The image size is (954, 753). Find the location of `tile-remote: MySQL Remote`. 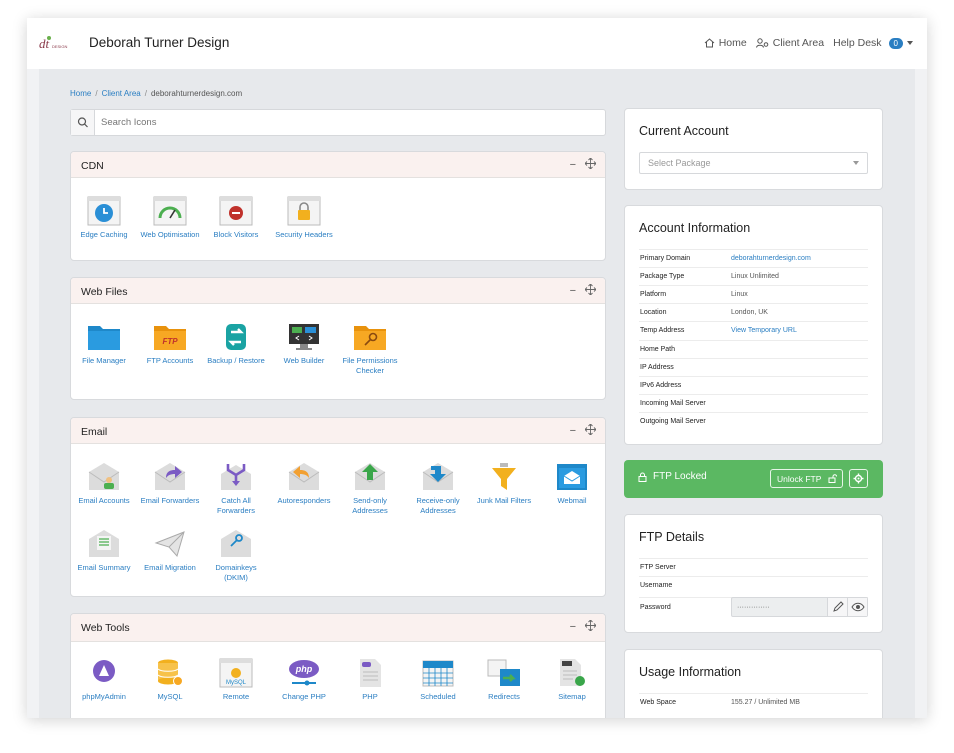

tile-remote: MySQL Remote is located at coordinates (236, 680).